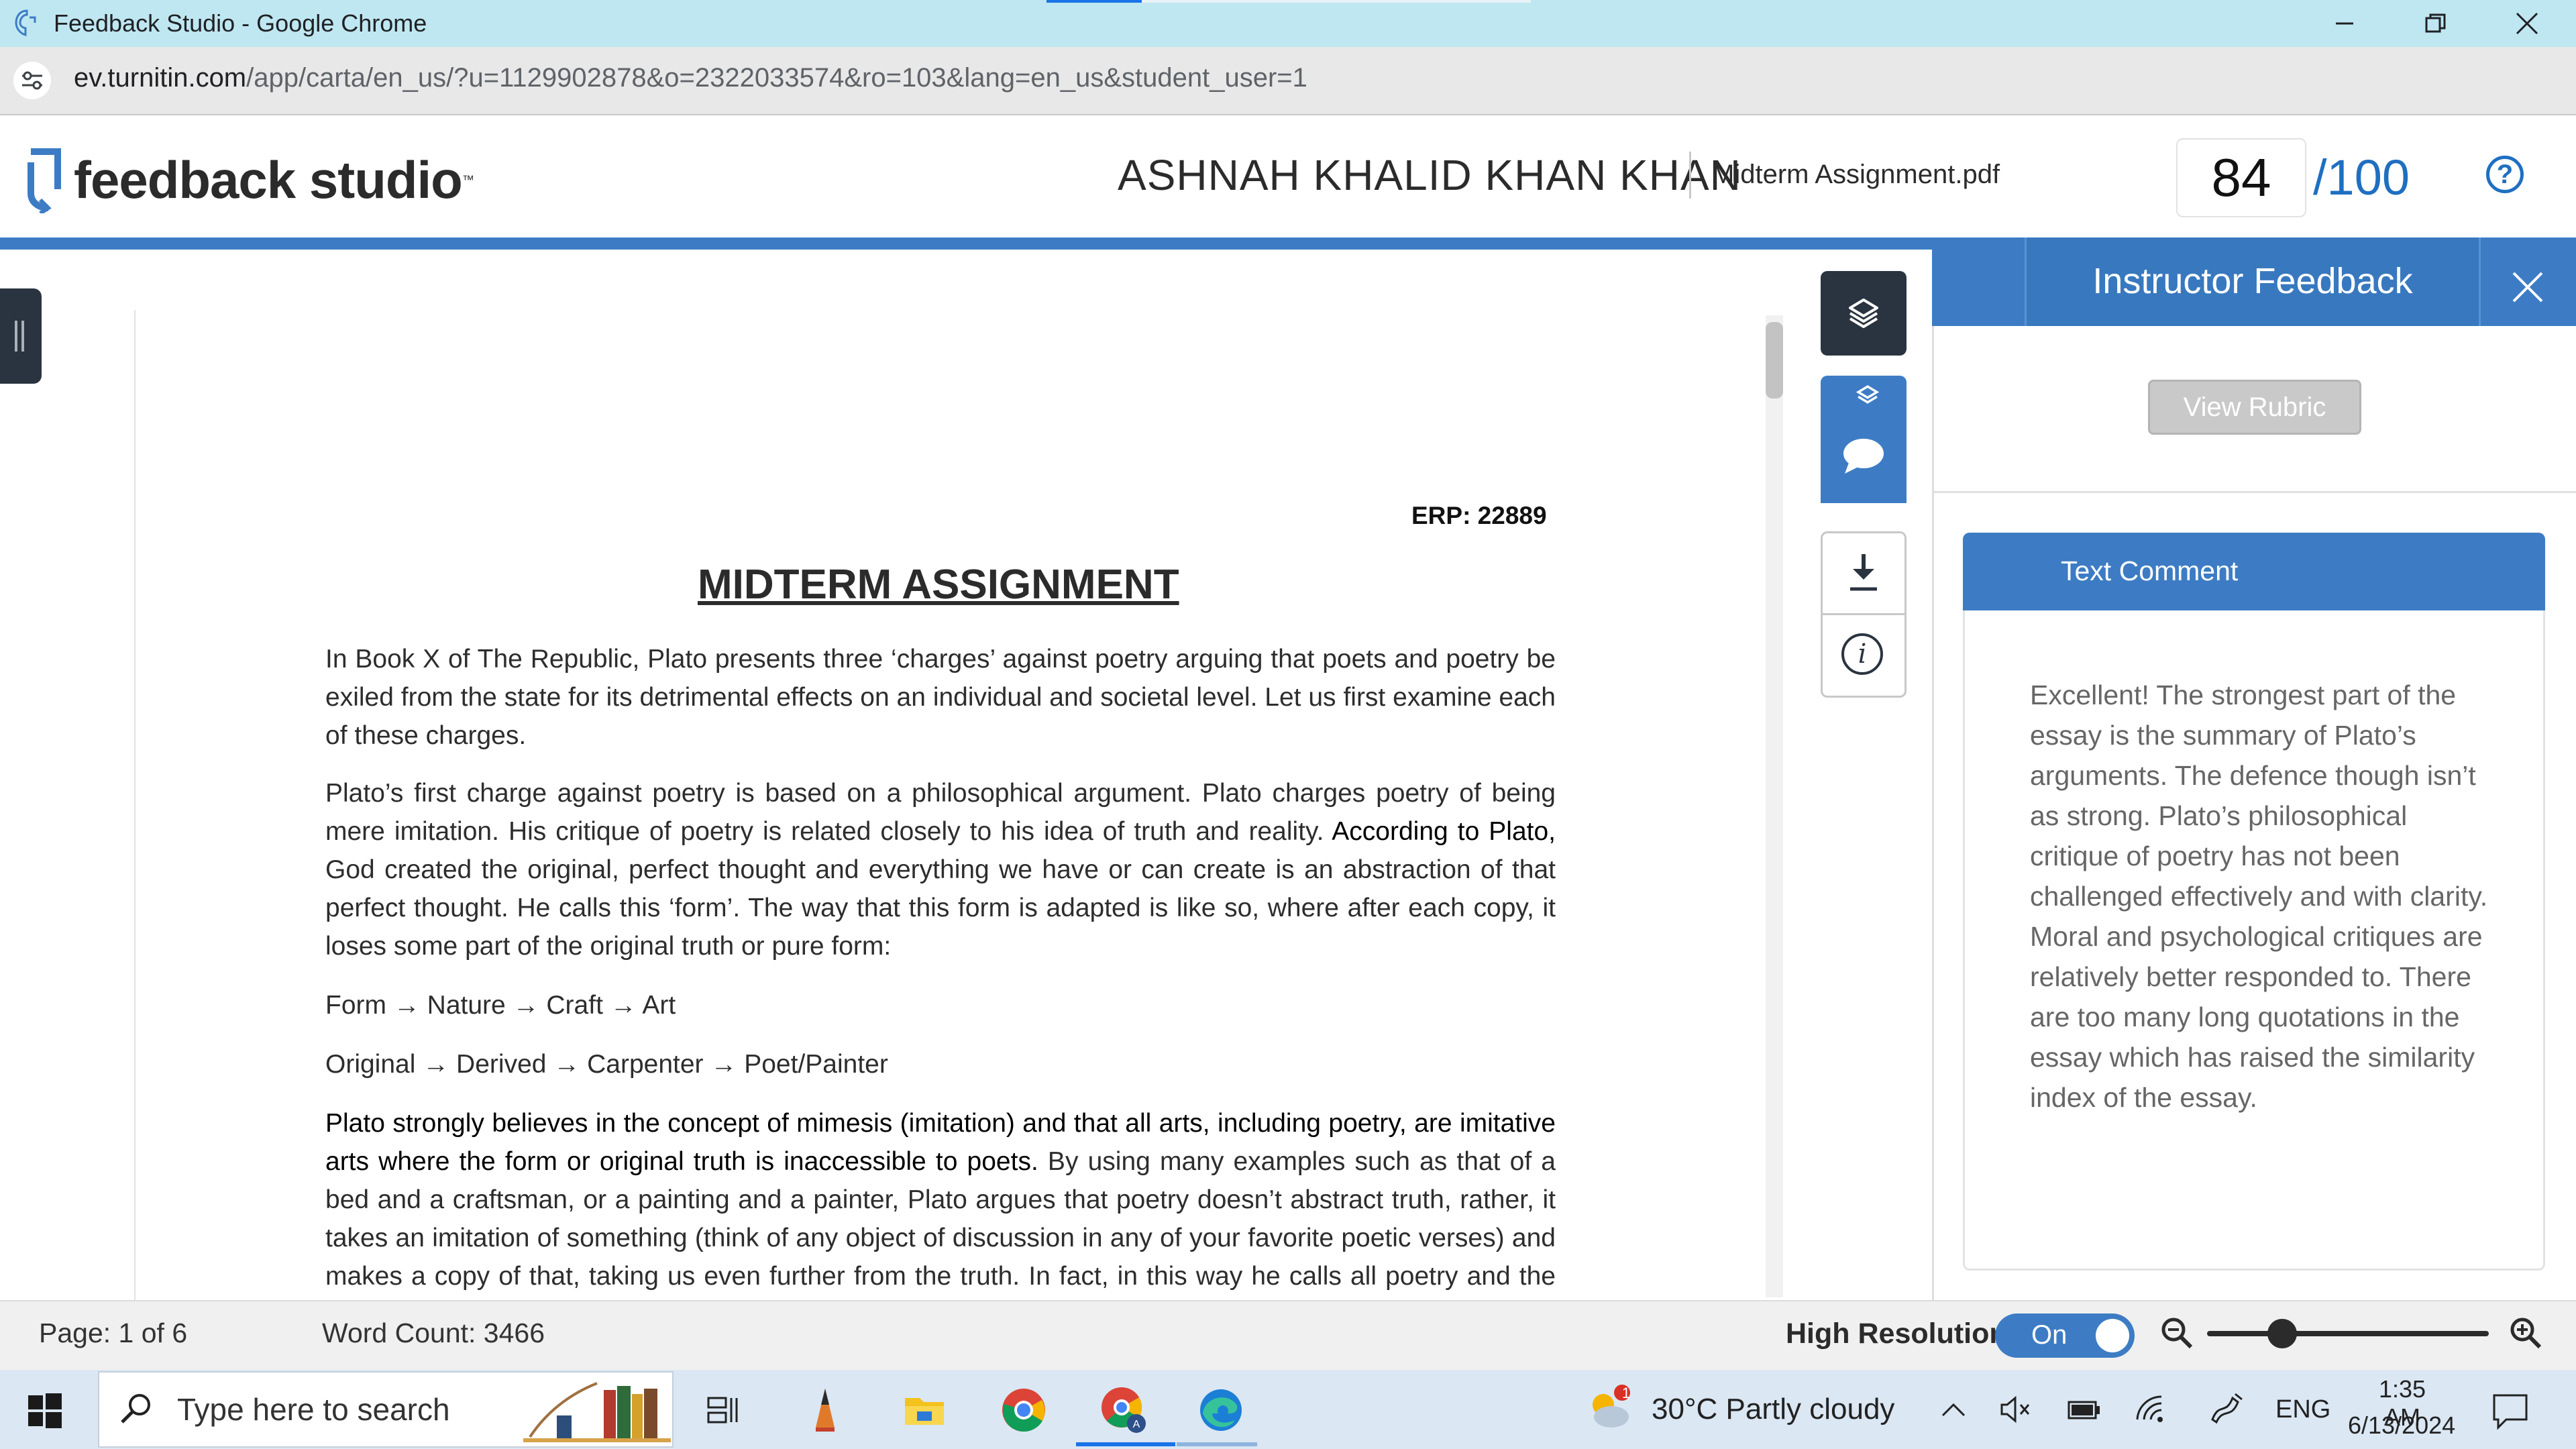 The width and height of the screenshot is (2576, 1449). I want to click on language-indicator: ENG, so click(2302, 1409).